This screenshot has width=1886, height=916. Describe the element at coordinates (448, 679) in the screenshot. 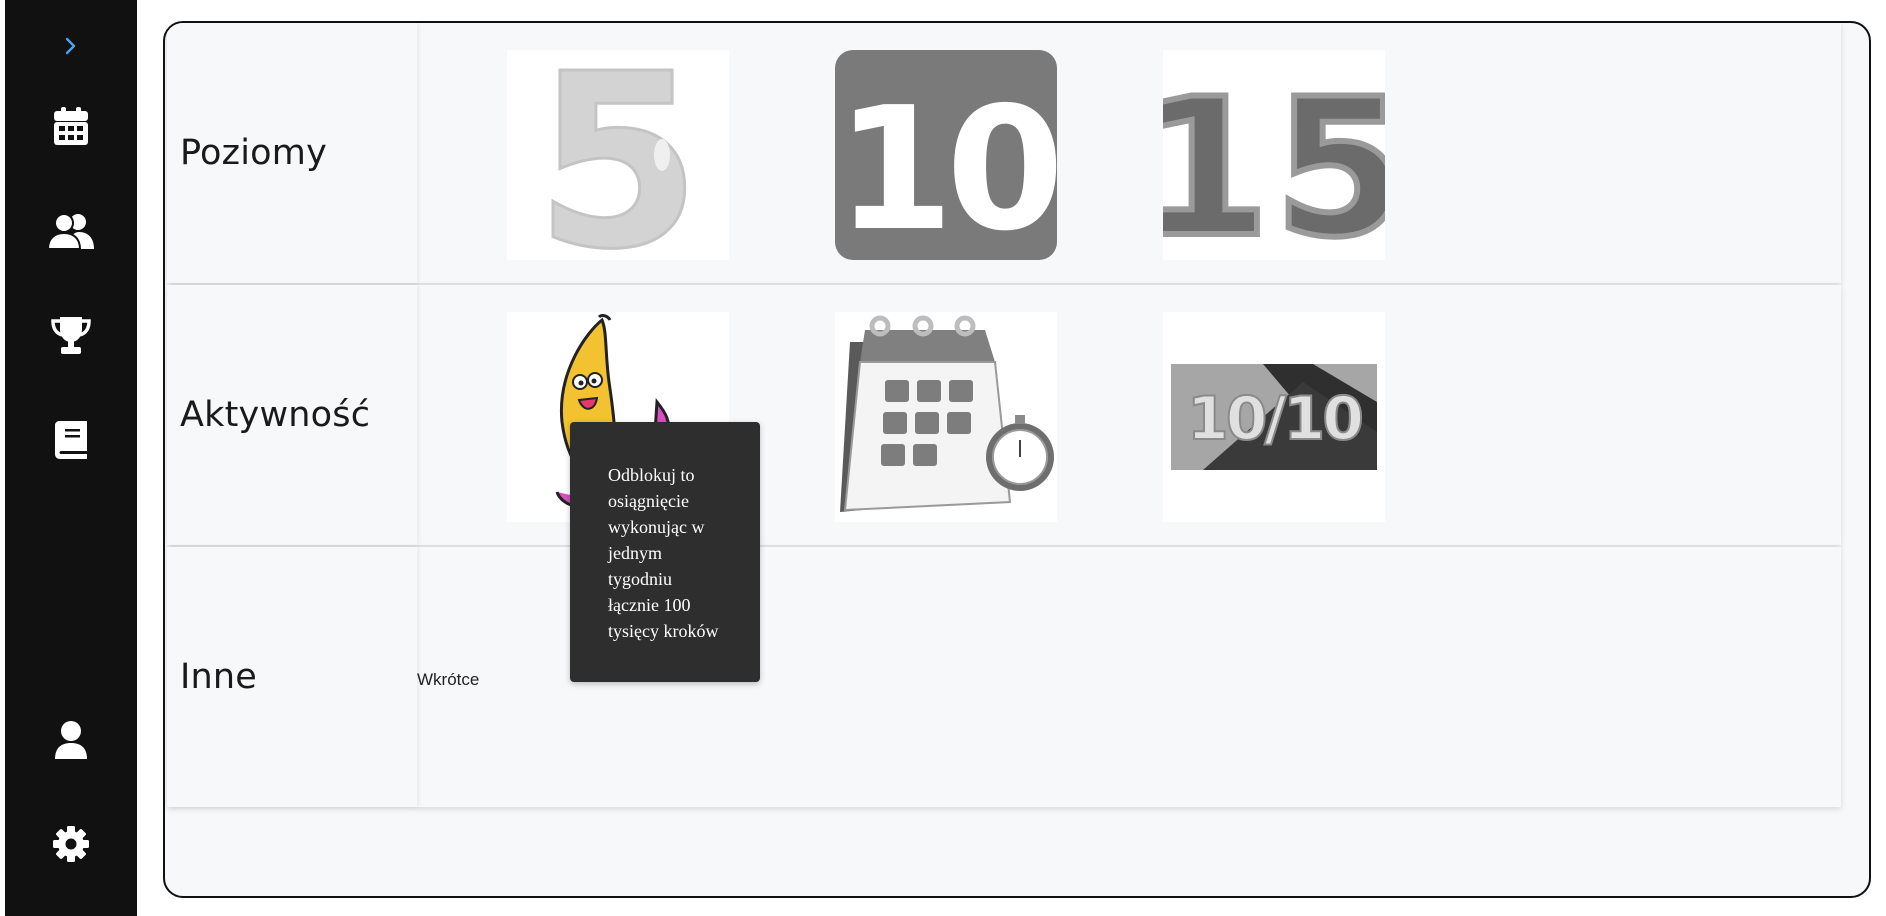

I see `coming-soon-text: Wkrótce` at that location.